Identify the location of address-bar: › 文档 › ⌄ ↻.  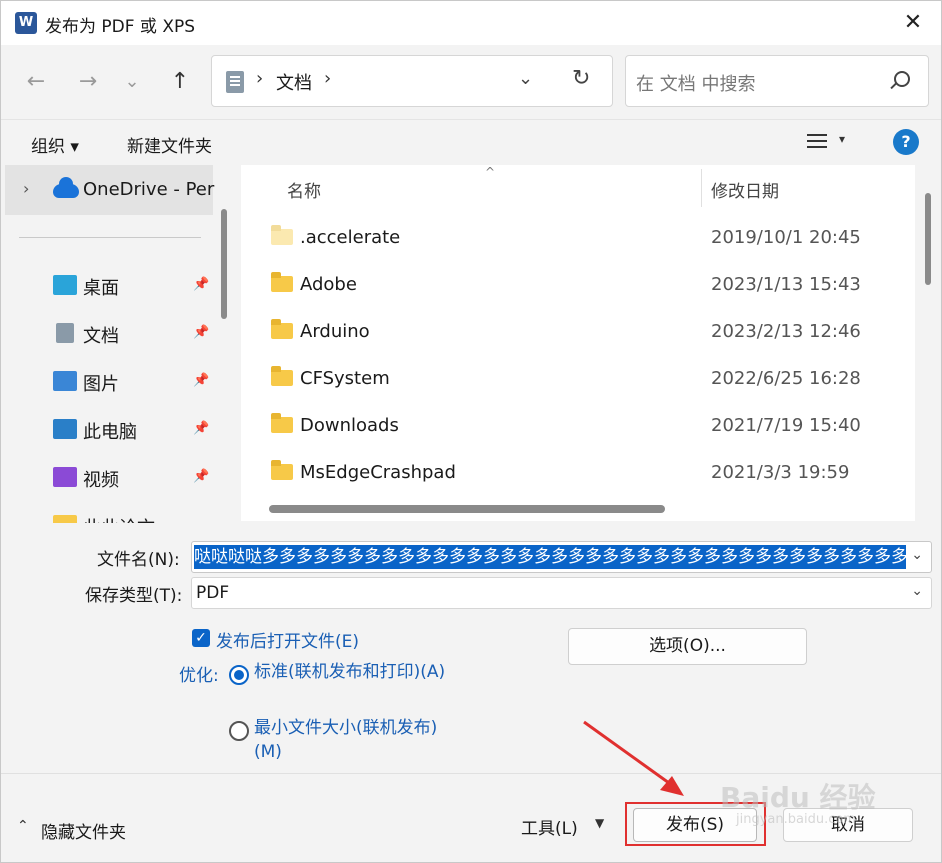
(412, 81).